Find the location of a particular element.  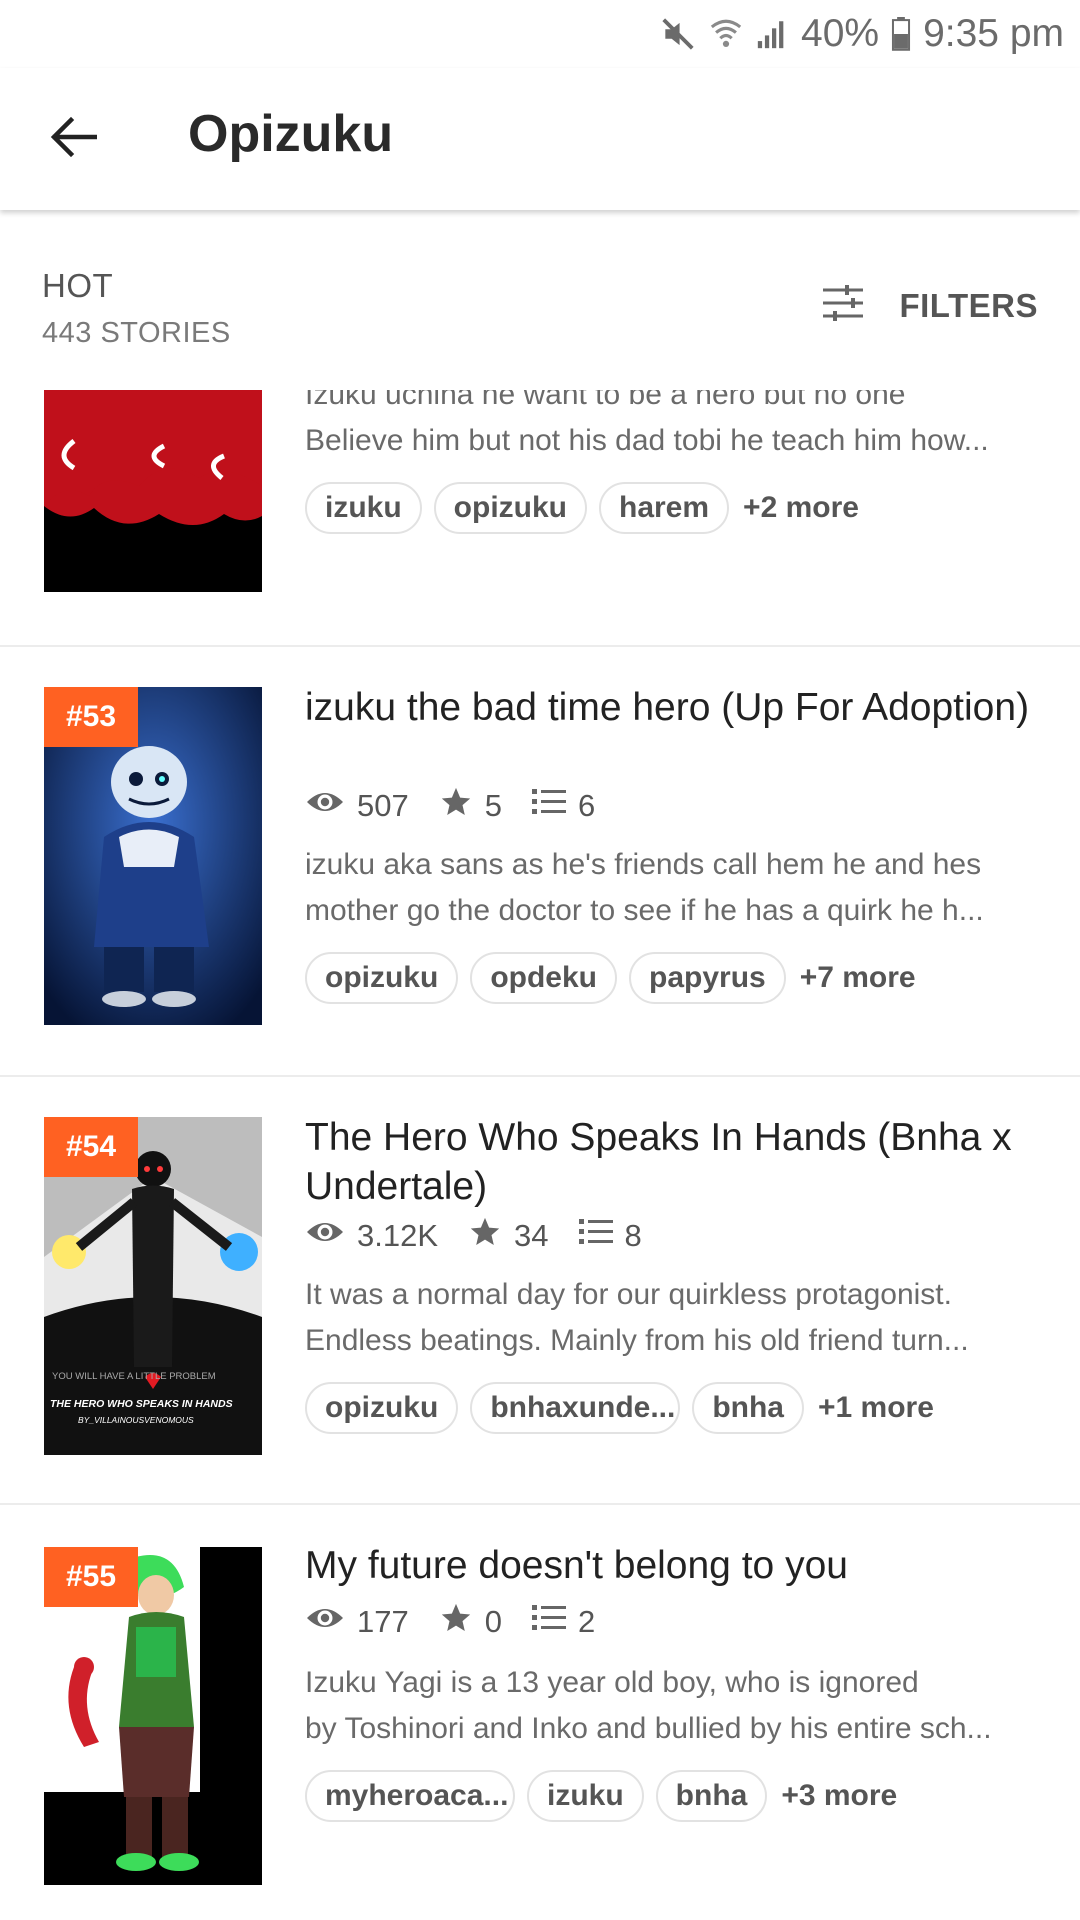

vote-count: 0 is located at coordinates (493, 1621).